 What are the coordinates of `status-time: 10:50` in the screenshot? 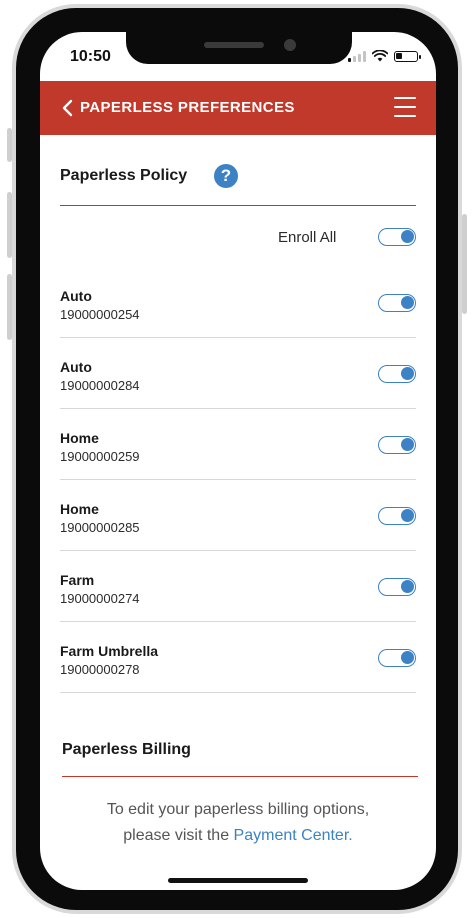 It's located at (90, 56).